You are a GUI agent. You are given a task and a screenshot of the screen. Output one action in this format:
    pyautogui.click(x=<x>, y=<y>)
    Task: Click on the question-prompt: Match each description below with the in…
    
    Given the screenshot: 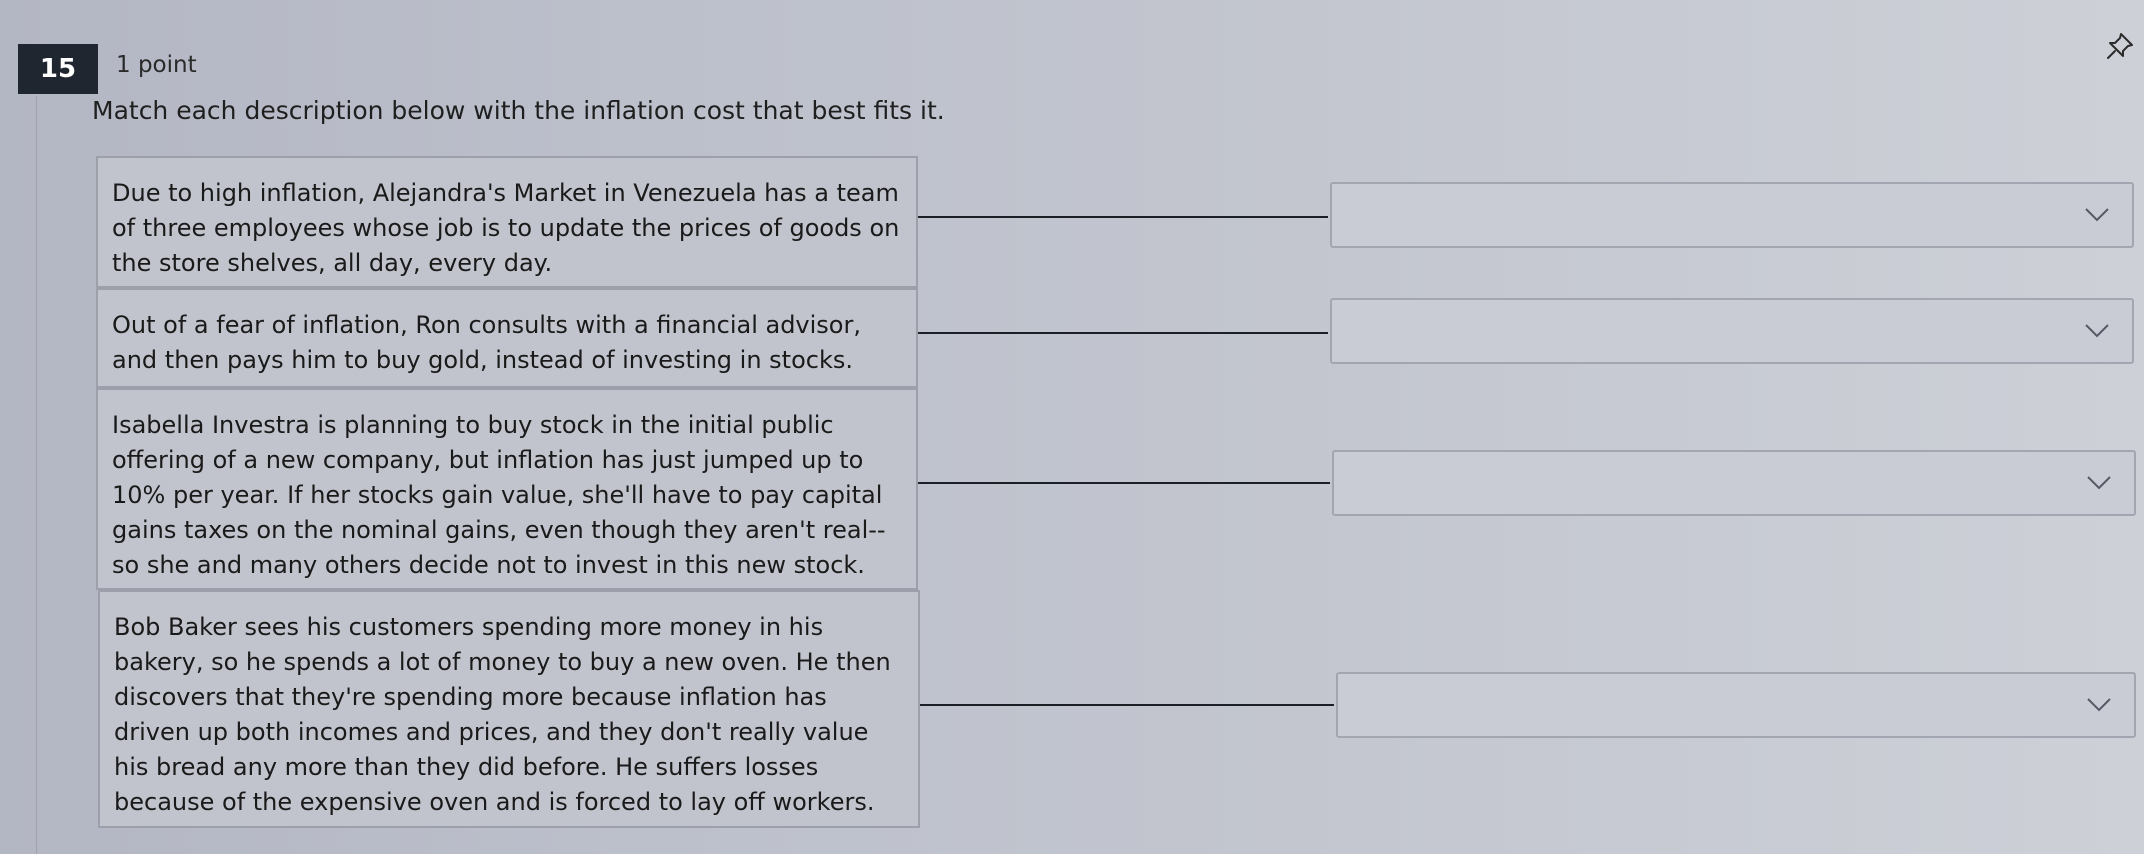 What is the action you would take?
    pyautogui.click(x=518, y=110)
    